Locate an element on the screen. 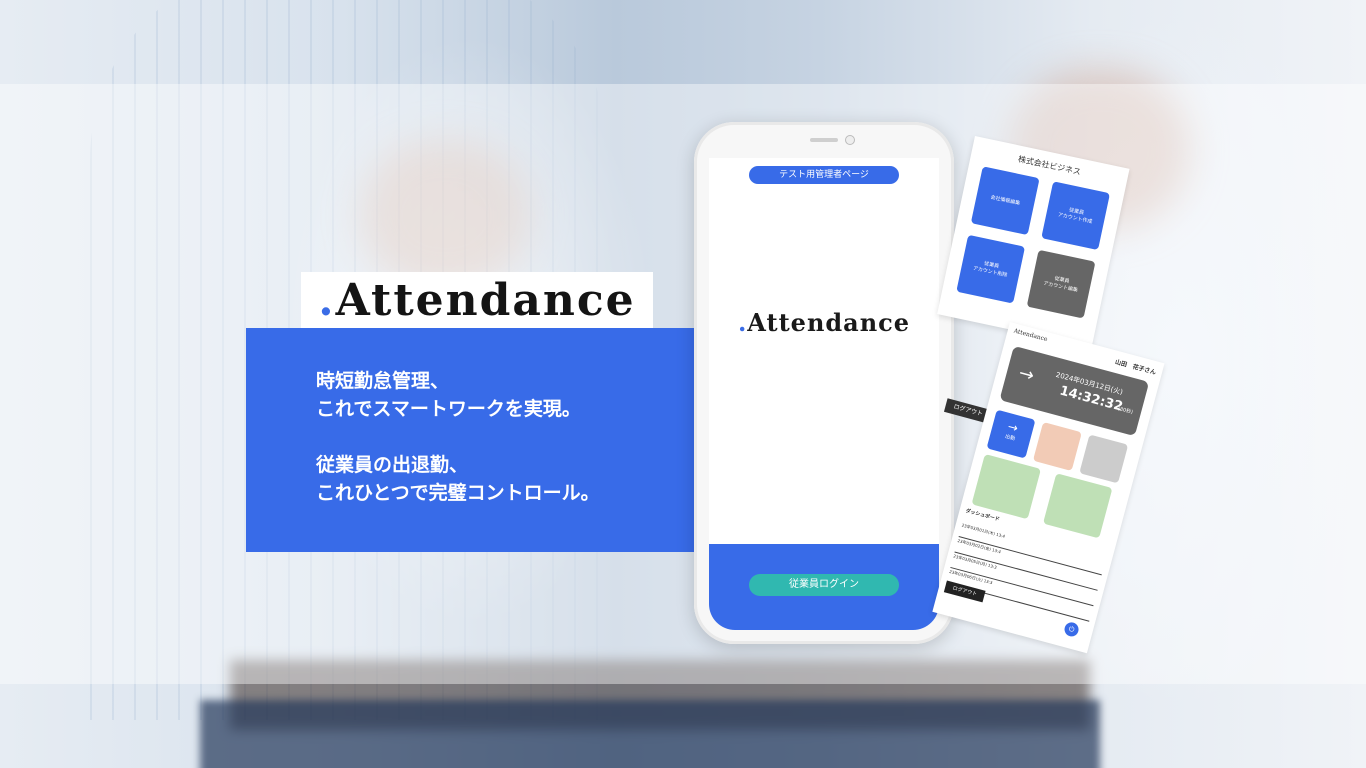 The height and width of the screenshot is (768, 1366). hero-line-4: これひとつで完璧コントロール。 is located at coordinates (458, 493).